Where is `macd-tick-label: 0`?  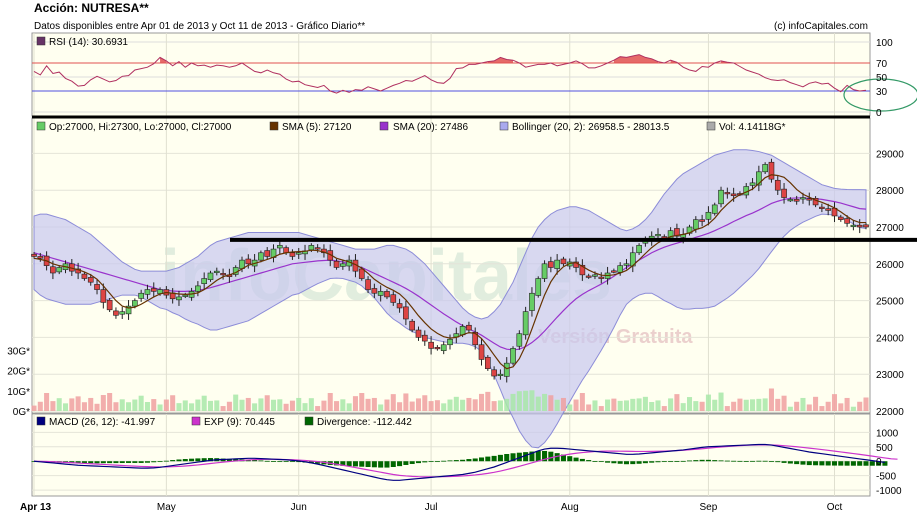
macd-tick-label: 0 is located at coordinates (879, 462).